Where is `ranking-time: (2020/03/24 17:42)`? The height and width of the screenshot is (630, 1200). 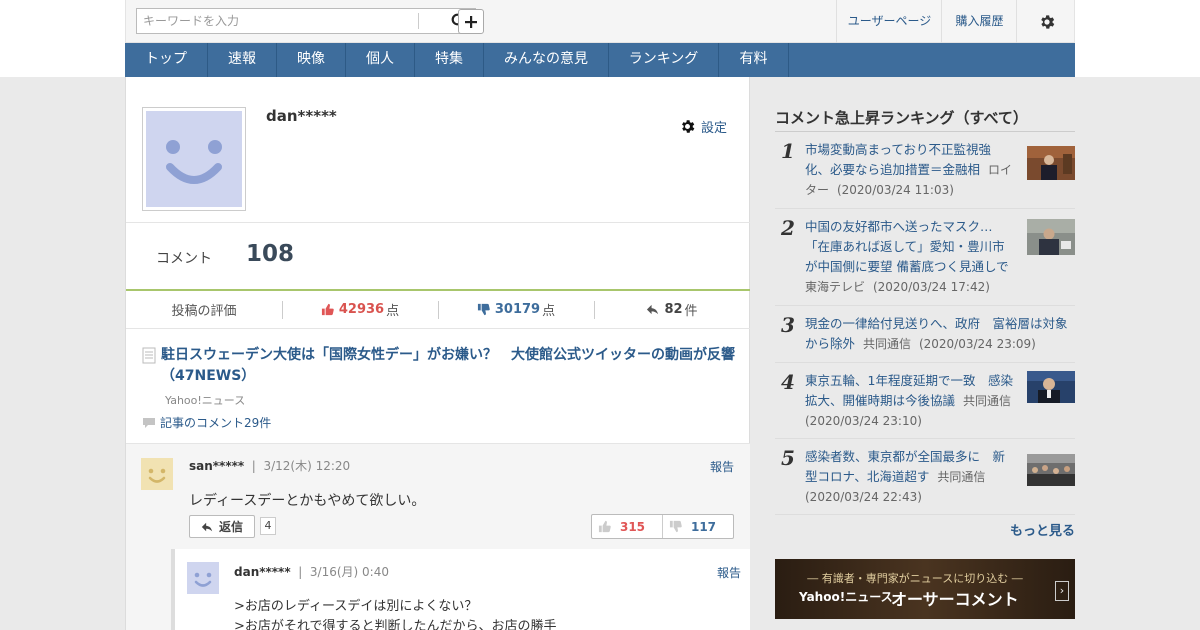 ranking-time: (2020/03/24 17:42) is located at coordinates (931, 287).